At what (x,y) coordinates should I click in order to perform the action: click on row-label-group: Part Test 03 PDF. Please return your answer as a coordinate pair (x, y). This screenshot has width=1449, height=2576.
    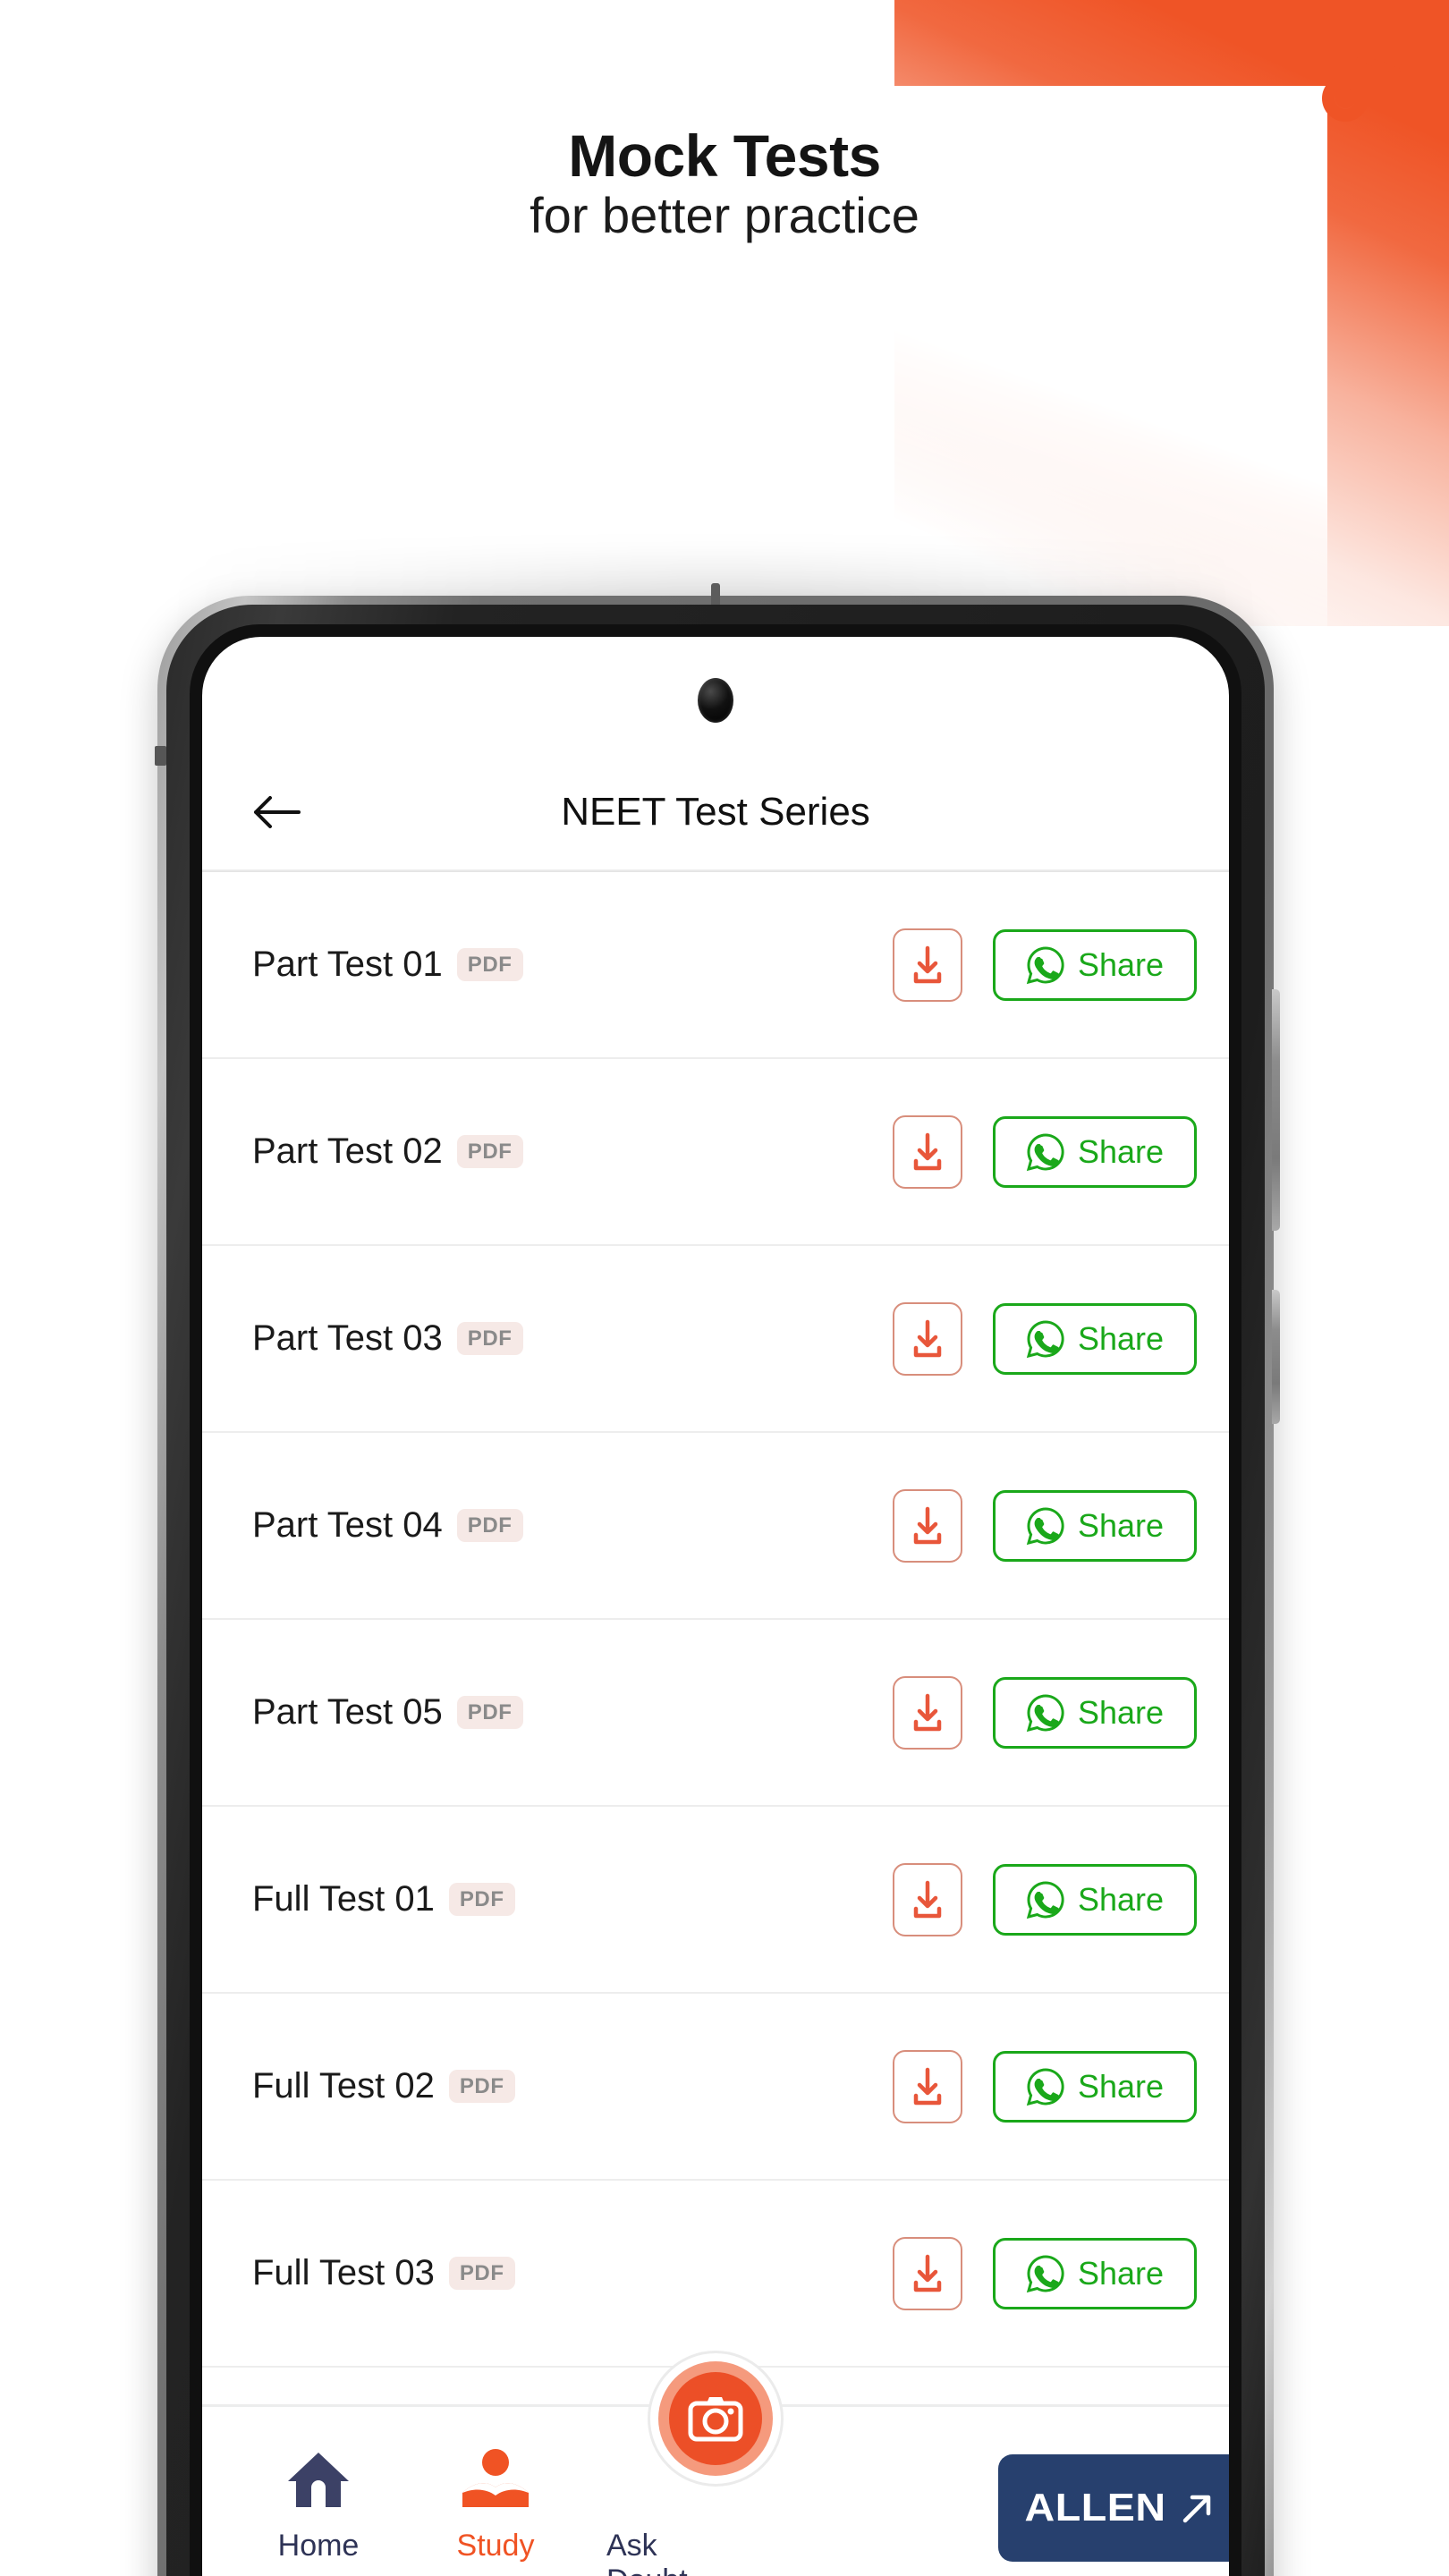
    Looking at the image, I should click on (572, 1338).